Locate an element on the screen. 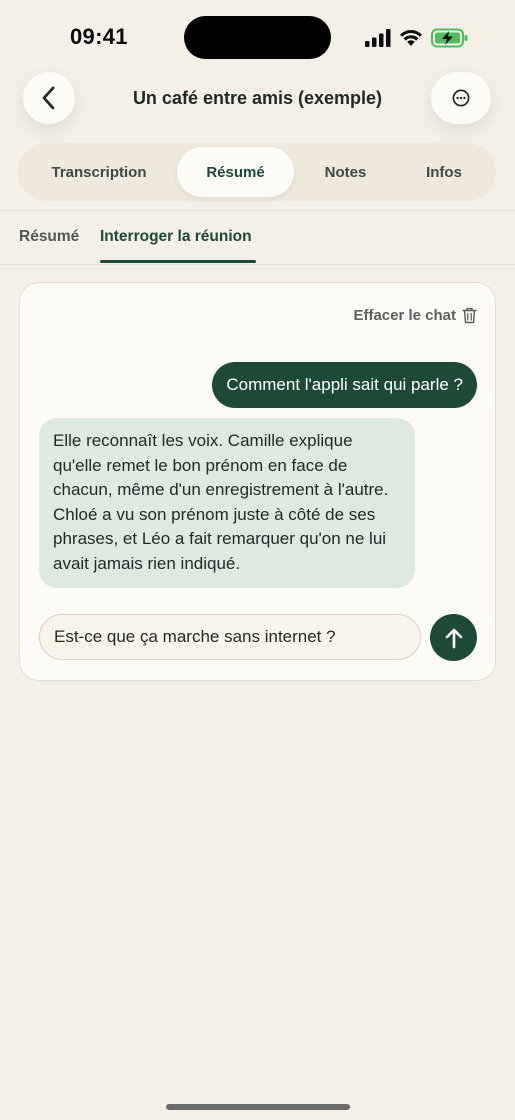 The image size is (515, 1120). trash-icon is located at coordinates (469, 315).